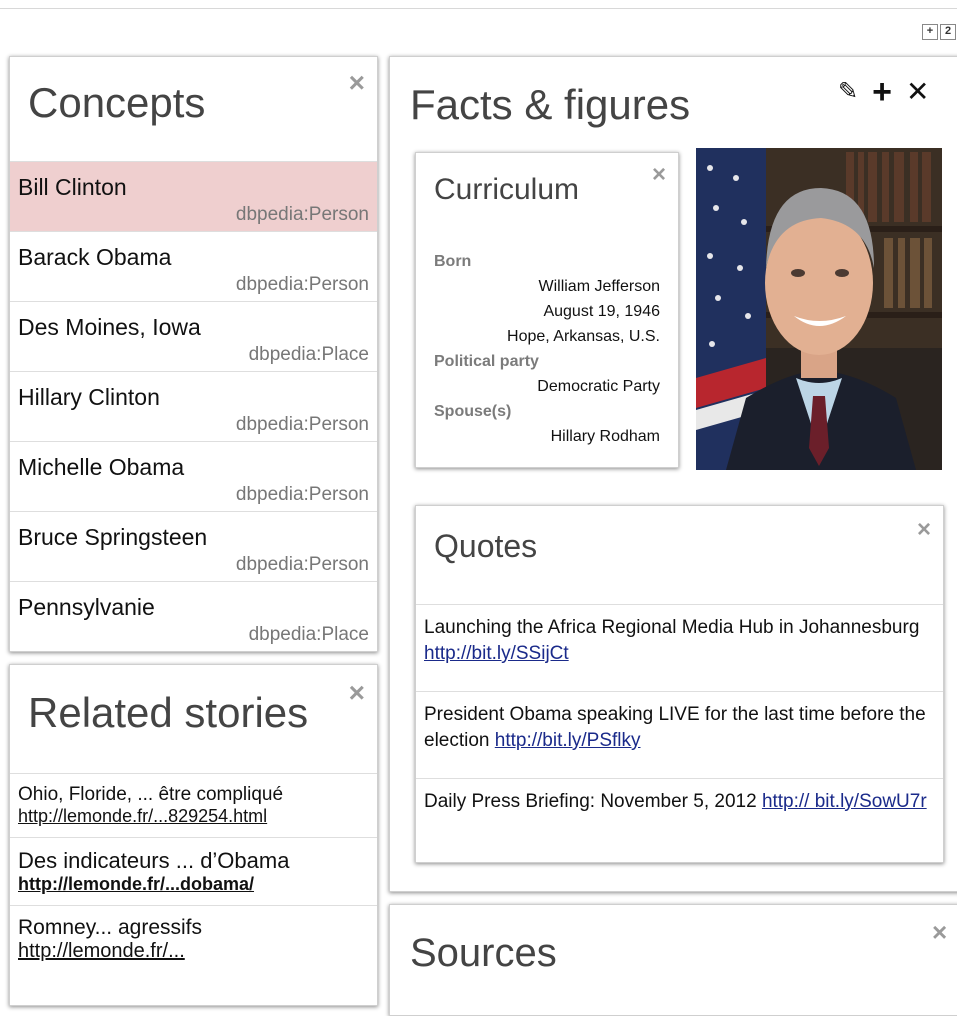 The height and width of the screenshot is (1016, 957). I want to click on spouse-label: Spouse(s), so click(473, 411).